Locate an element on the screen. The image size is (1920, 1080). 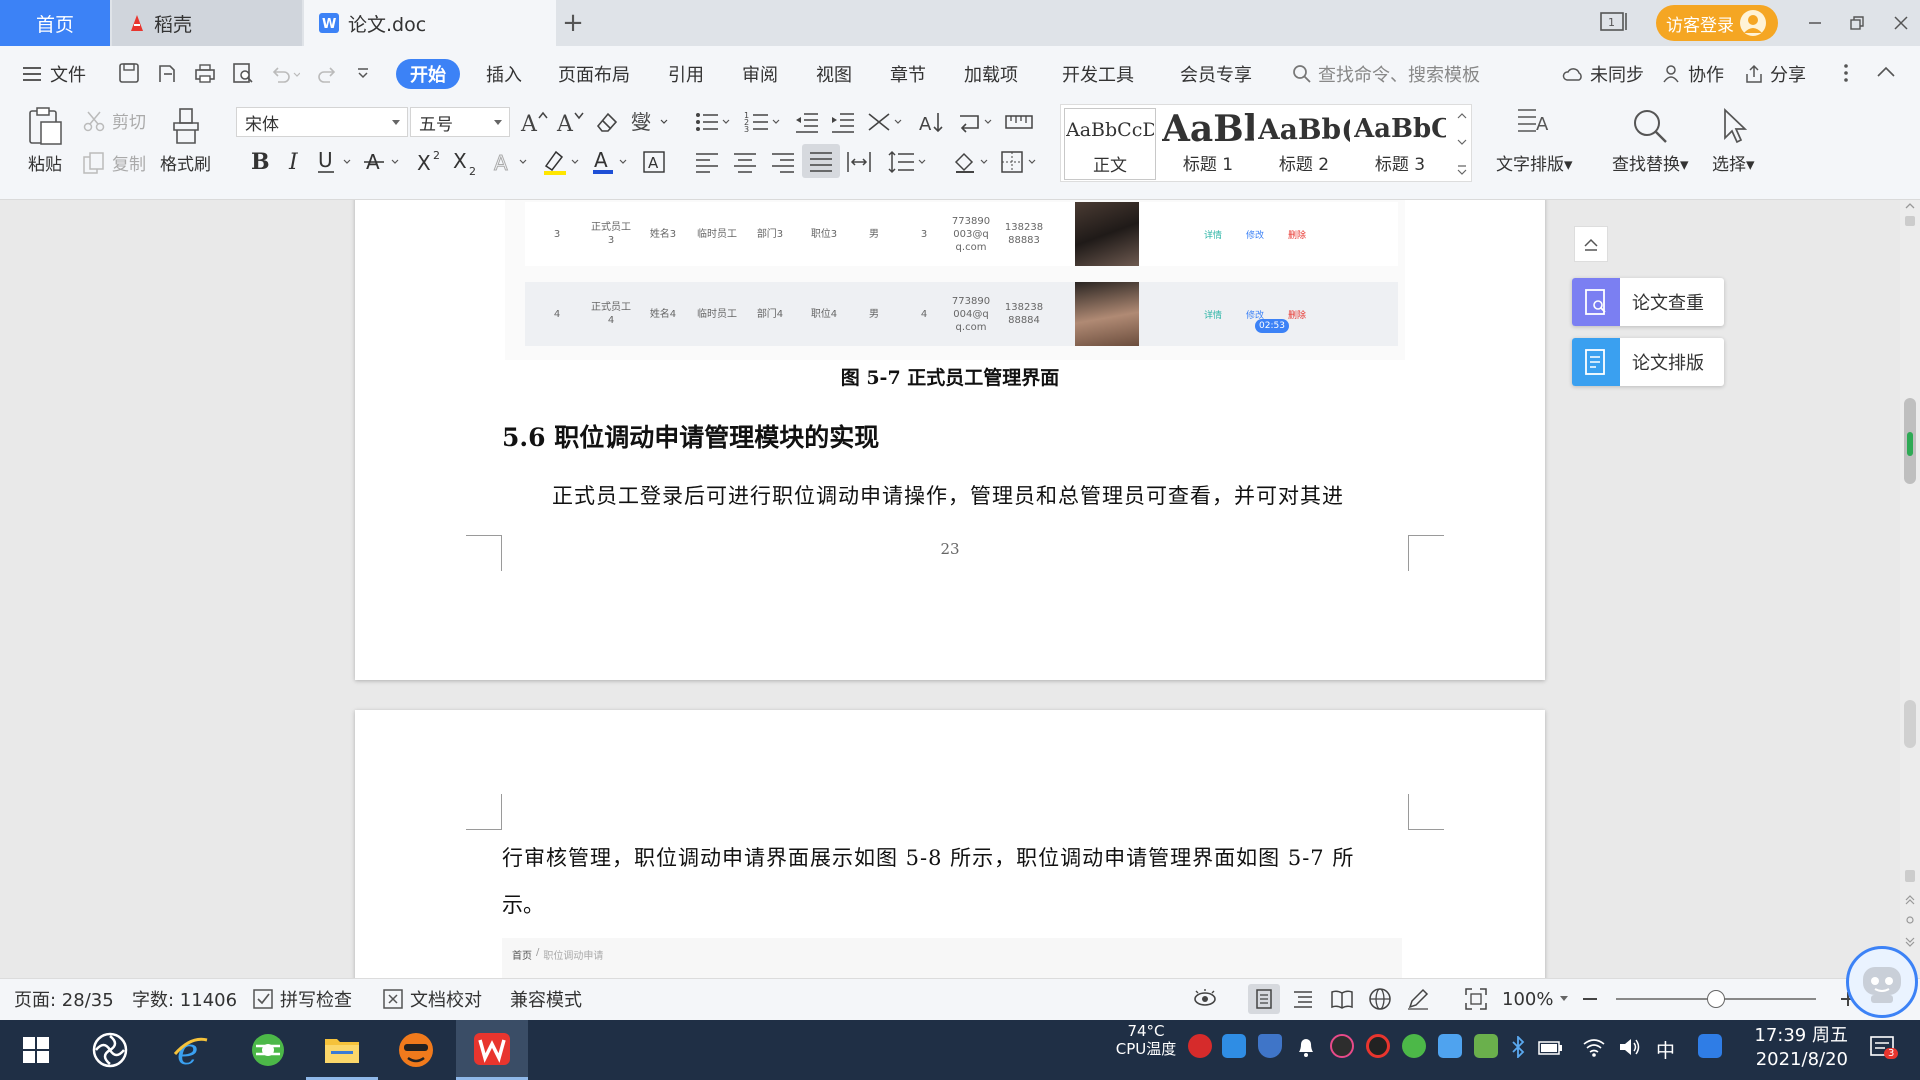
sort-icon: A is located at coordinates (931, 122).